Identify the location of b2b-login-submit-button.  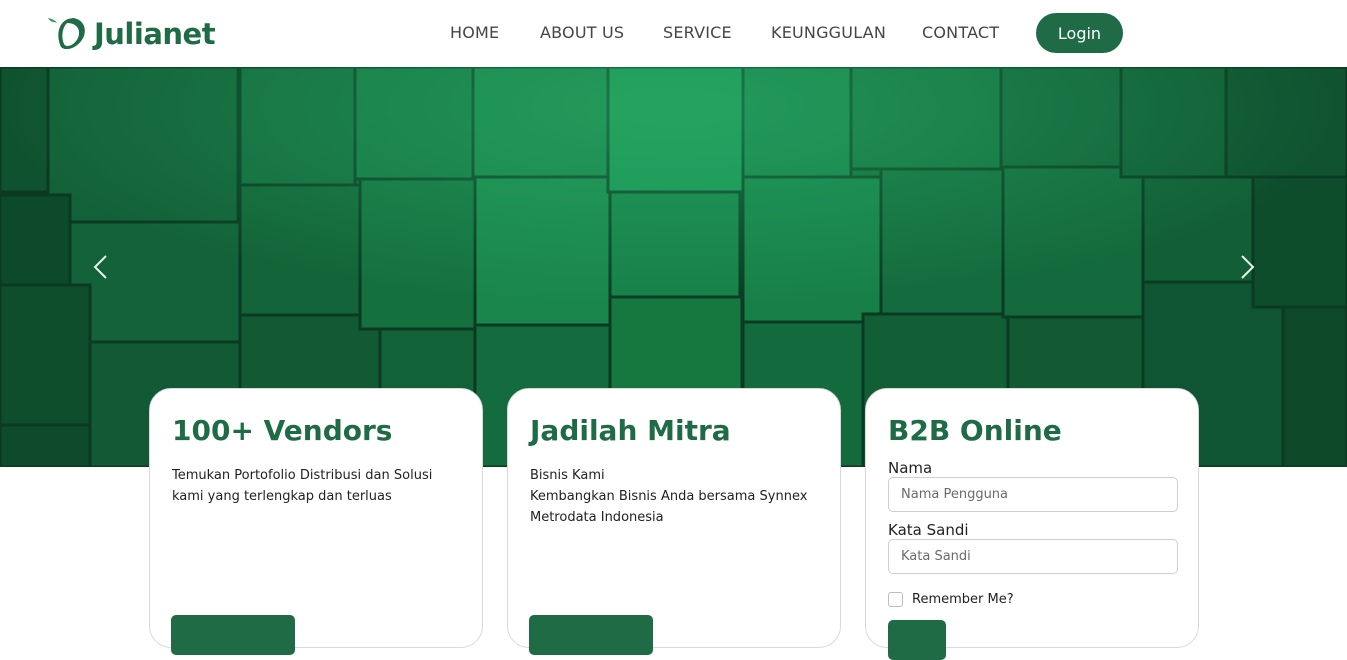
(917, 640).